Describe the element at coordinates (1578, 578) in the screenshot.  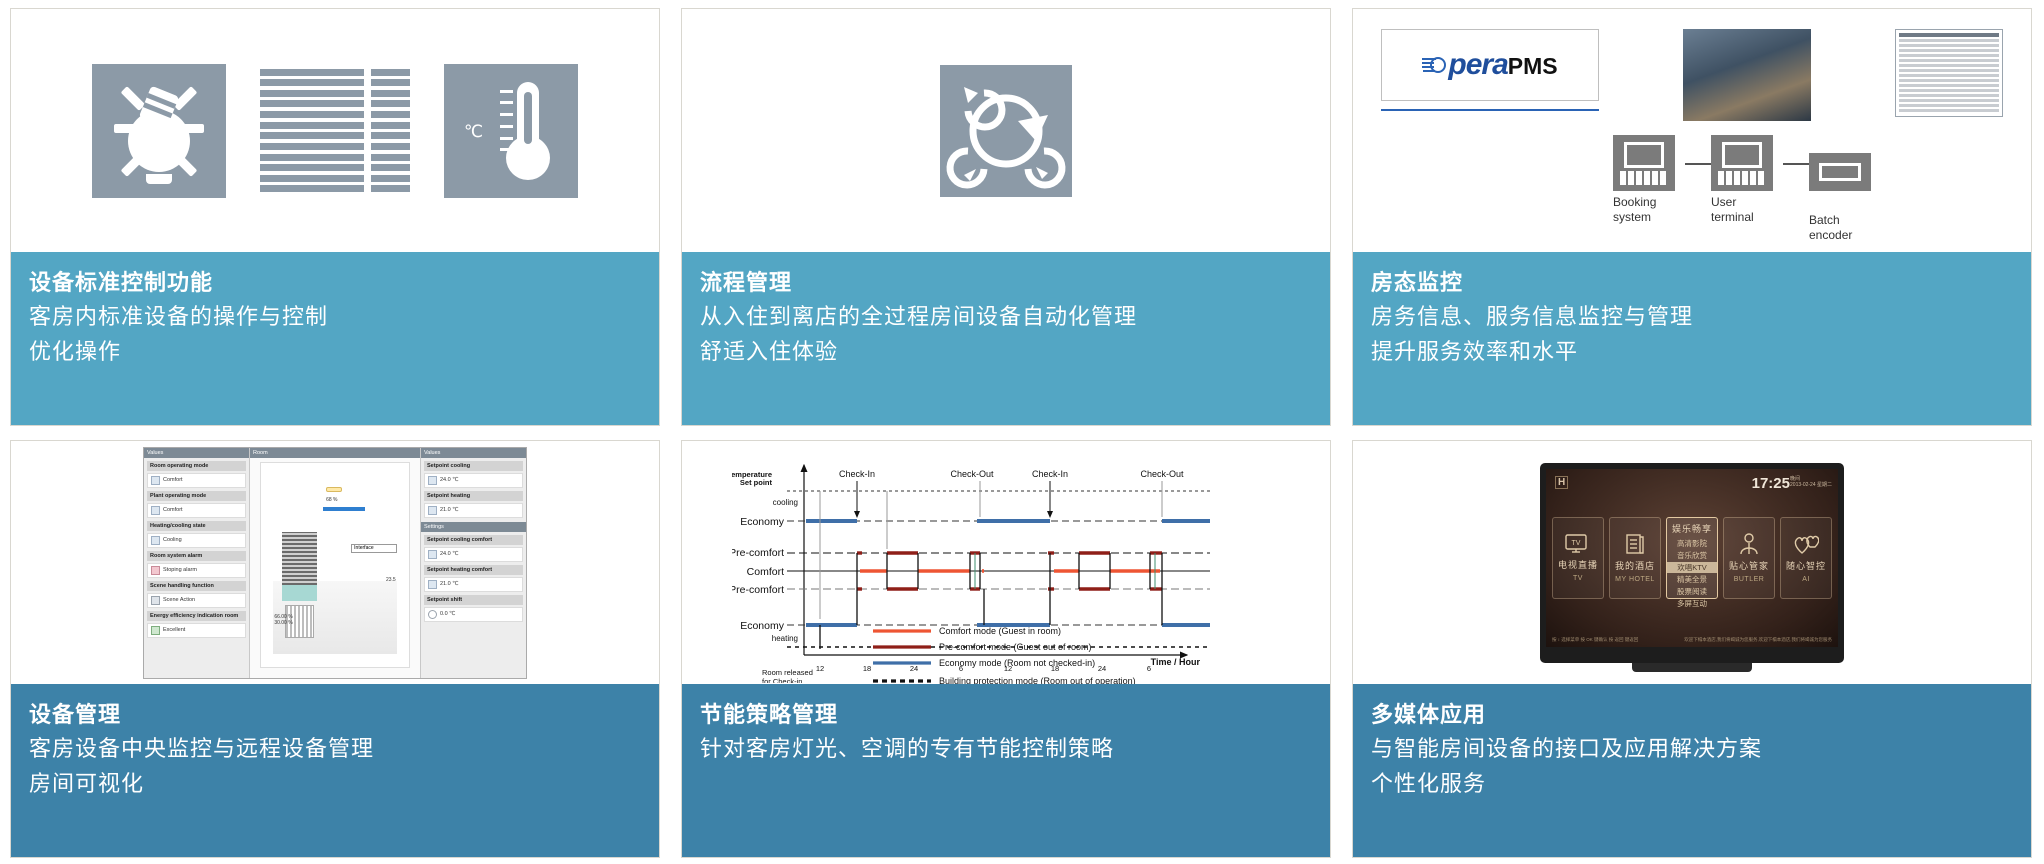
I see `tile-label-en: TV` at that location.